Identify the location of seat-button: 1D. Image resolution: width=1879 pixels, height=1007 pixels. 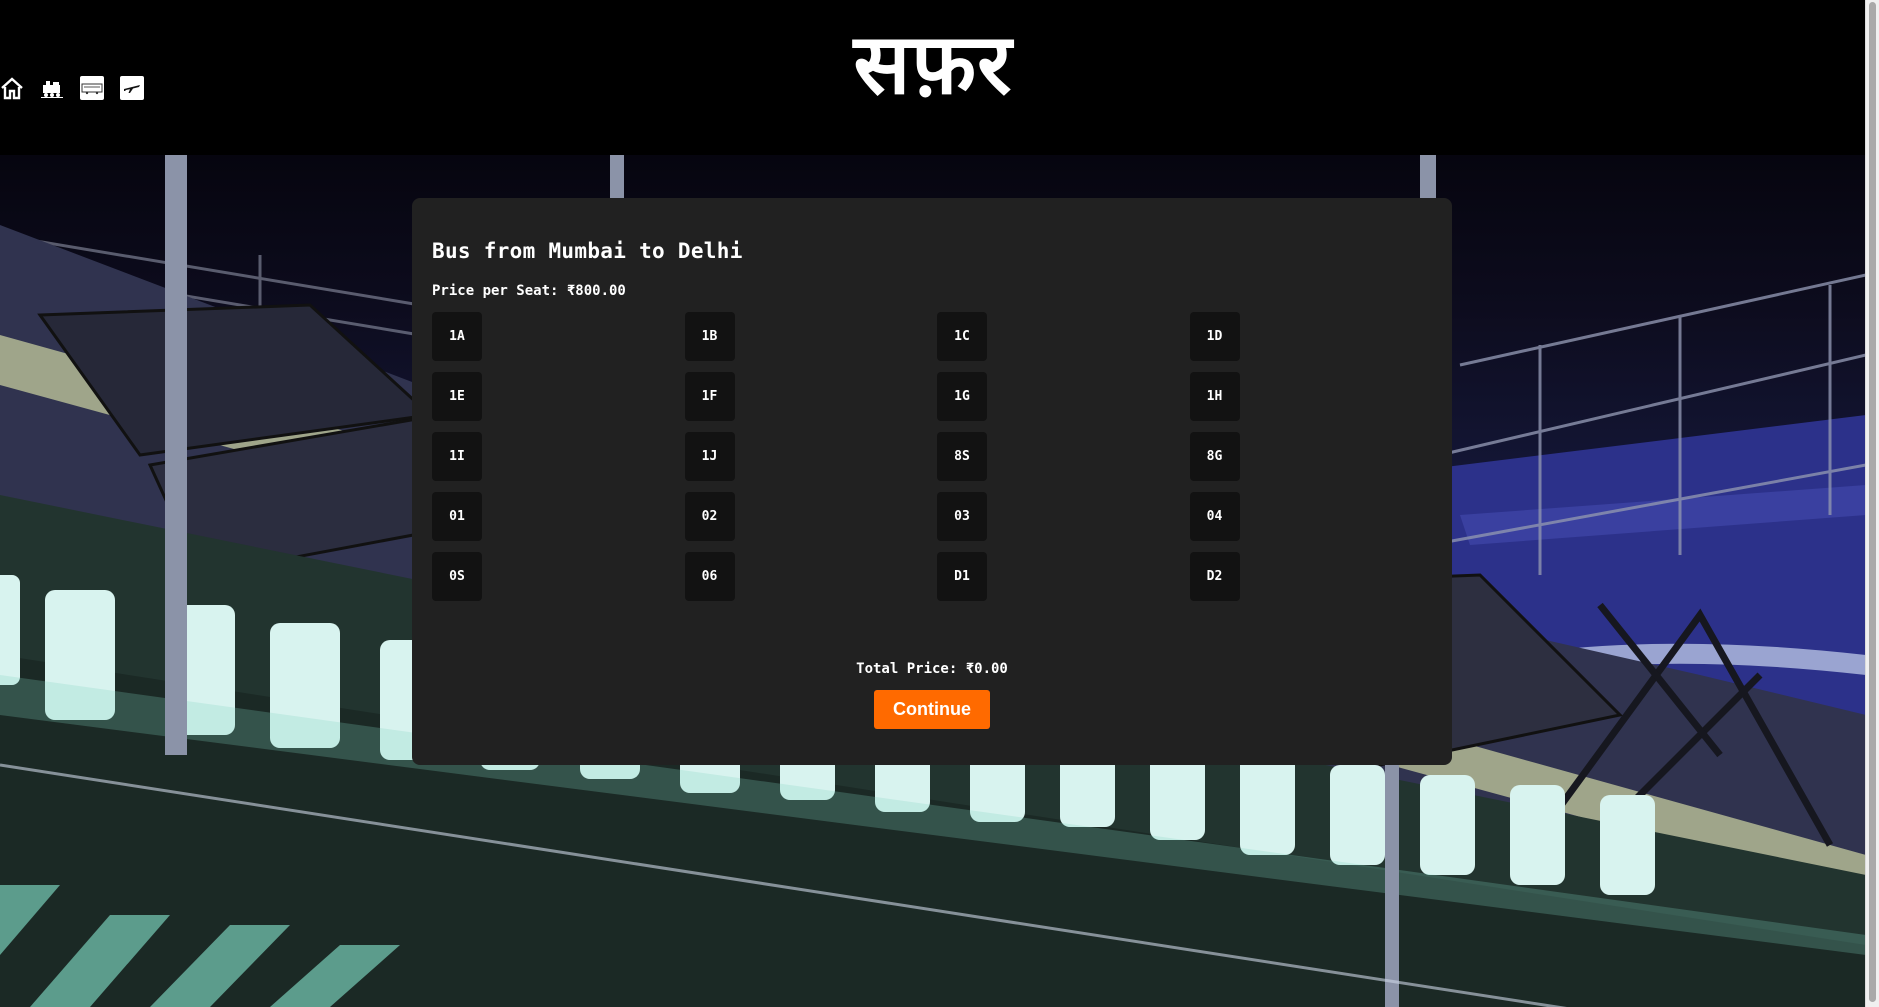
(1214, 336).